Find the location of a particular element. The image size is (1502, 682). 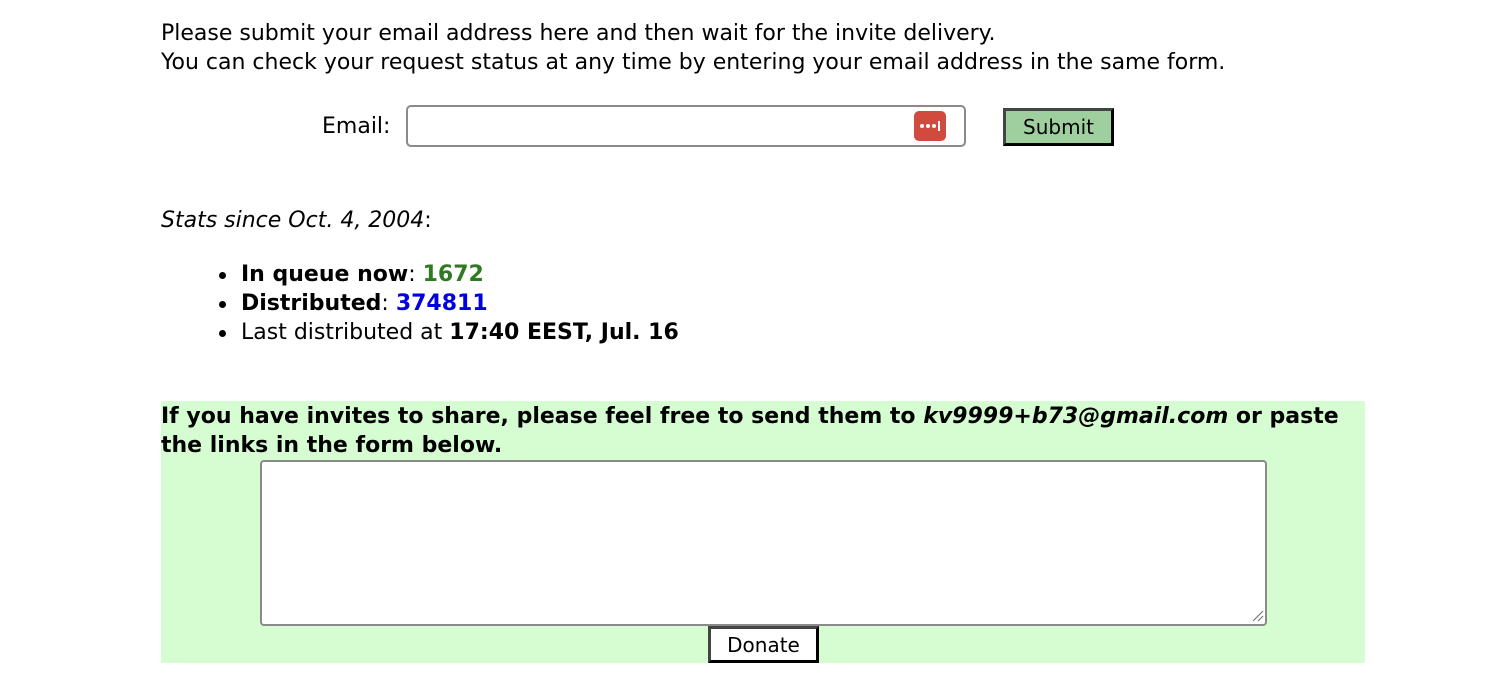

last-distributed-prefix: Last distributed at is located at coordinates (345, 332).